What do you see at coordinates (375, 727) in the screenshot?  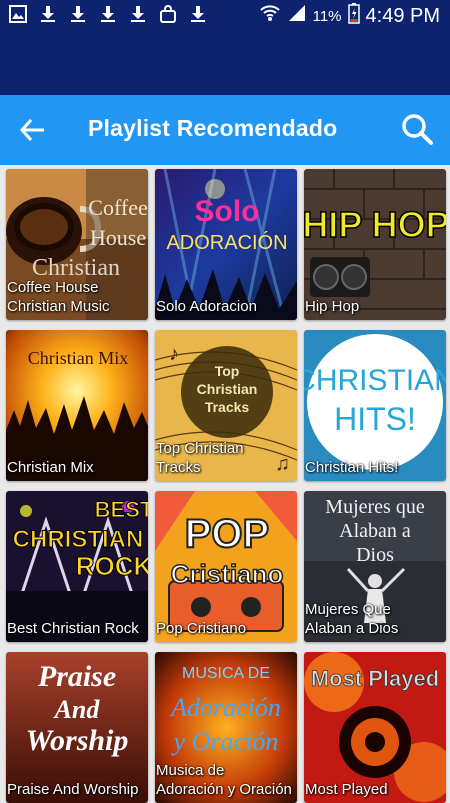 I see `playlist-tile: Most Played Most Played` at bounding box center [375, 727].